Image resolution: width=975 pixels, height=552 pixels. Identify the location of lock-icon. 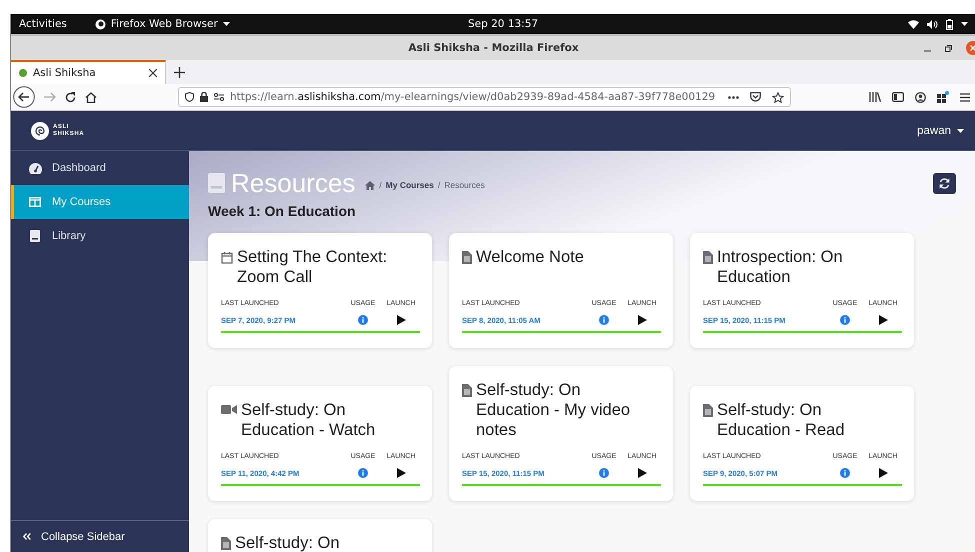
(204, 97).